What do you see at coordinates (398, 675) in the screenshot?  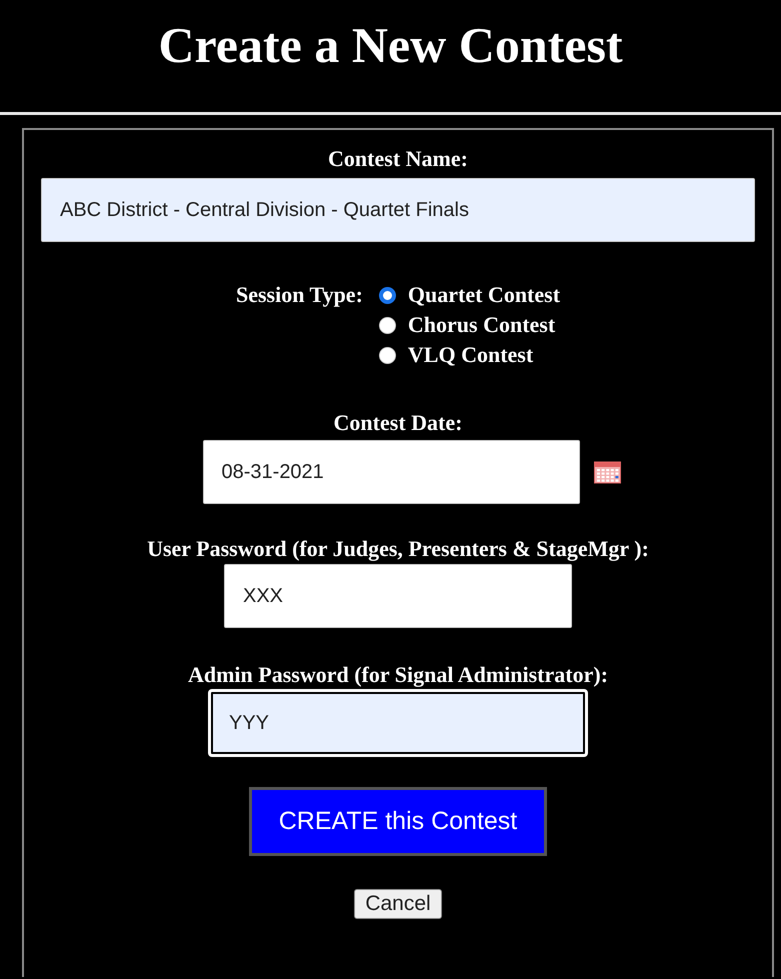 I see `field-label: Admin Password (for Signal Administrator):` at bounding box center [398, 675].